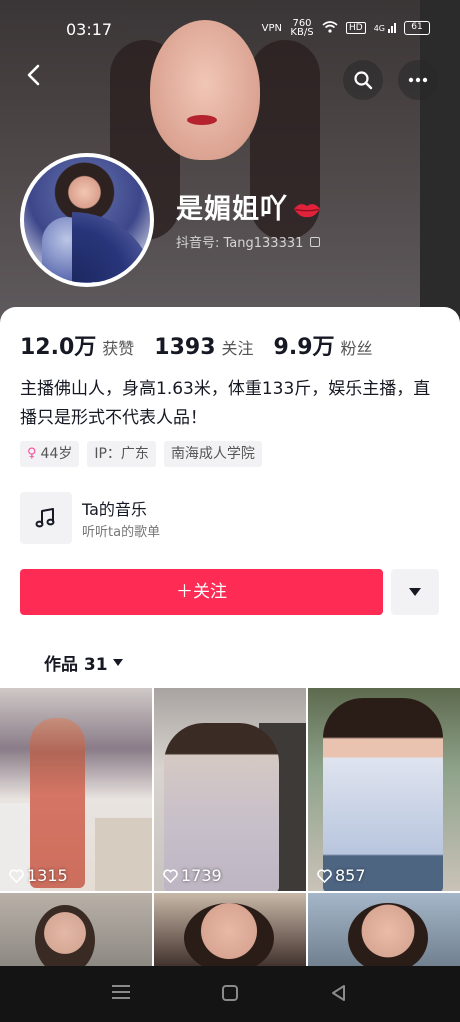  I want to click on stat-number: 9.9万, so click(304, 347).